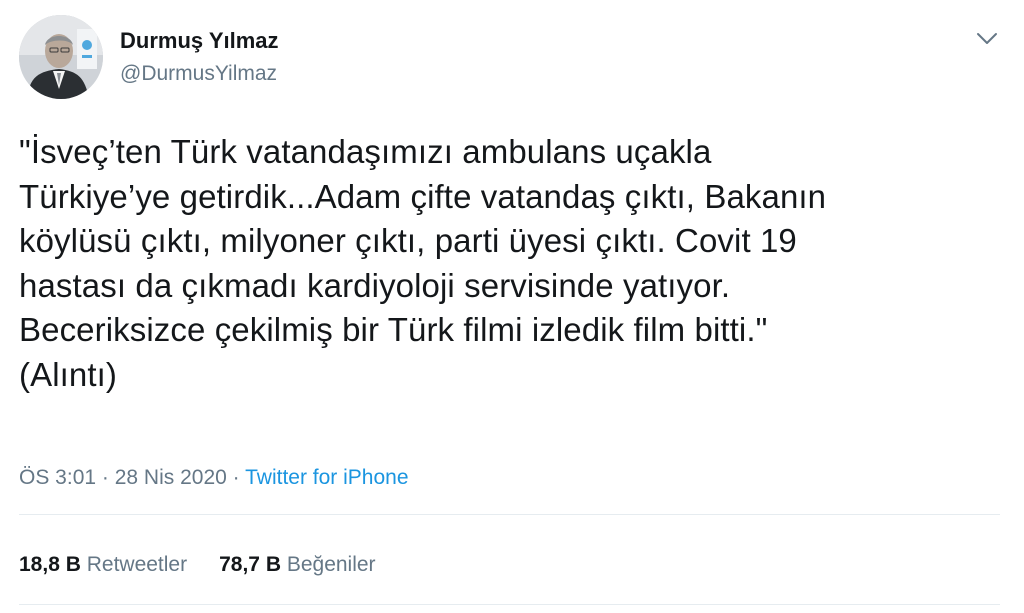 The width and height of the screenshot is (1024, 613). I want to click on avatar, so click(61, 57).